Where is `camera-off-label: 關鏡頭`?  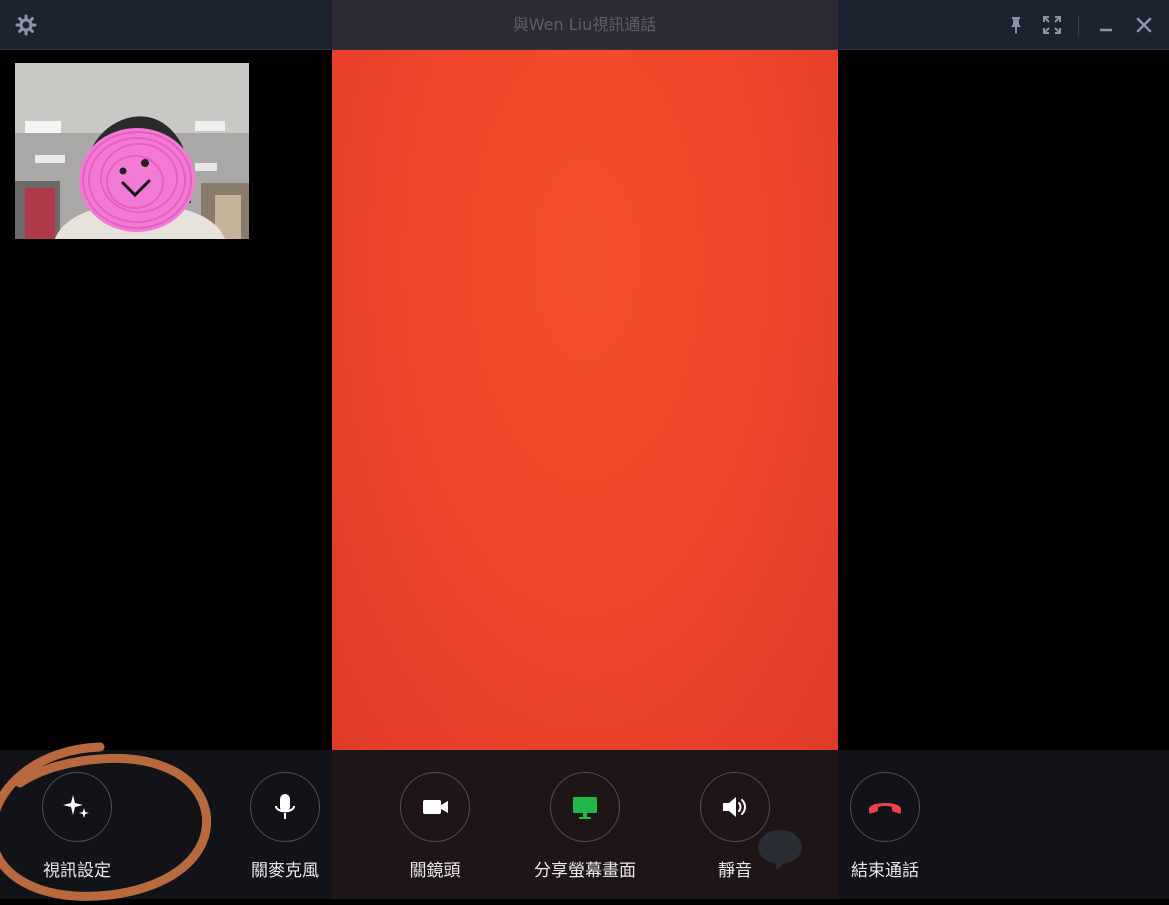
camera-off-label: 關鏡頭 is located at coordinates (435, 871).